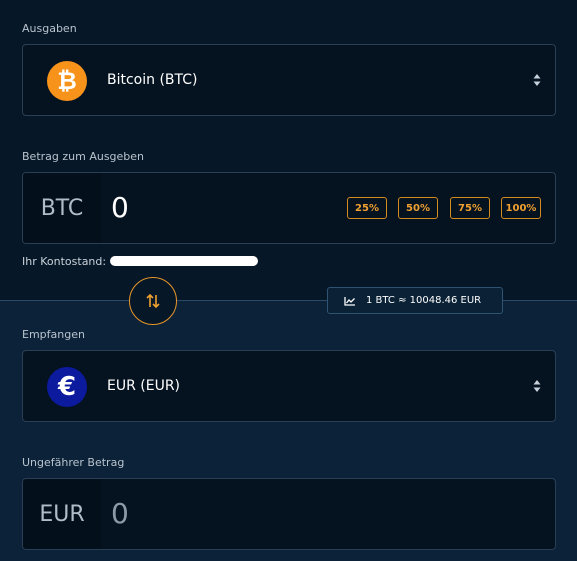 This screenshot has width=577, height=561. Describe the element at coordinates (289, 80) in the screenshot. I see `spend-currency-select: ₿ Bitcoin (BTC)` at that location.